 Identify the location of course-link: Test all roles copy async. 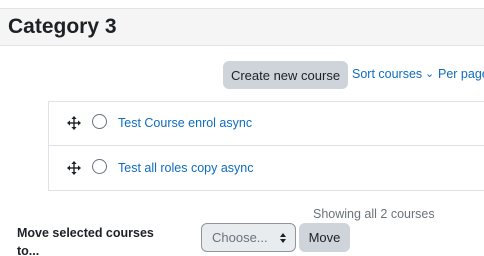
(185, 168).